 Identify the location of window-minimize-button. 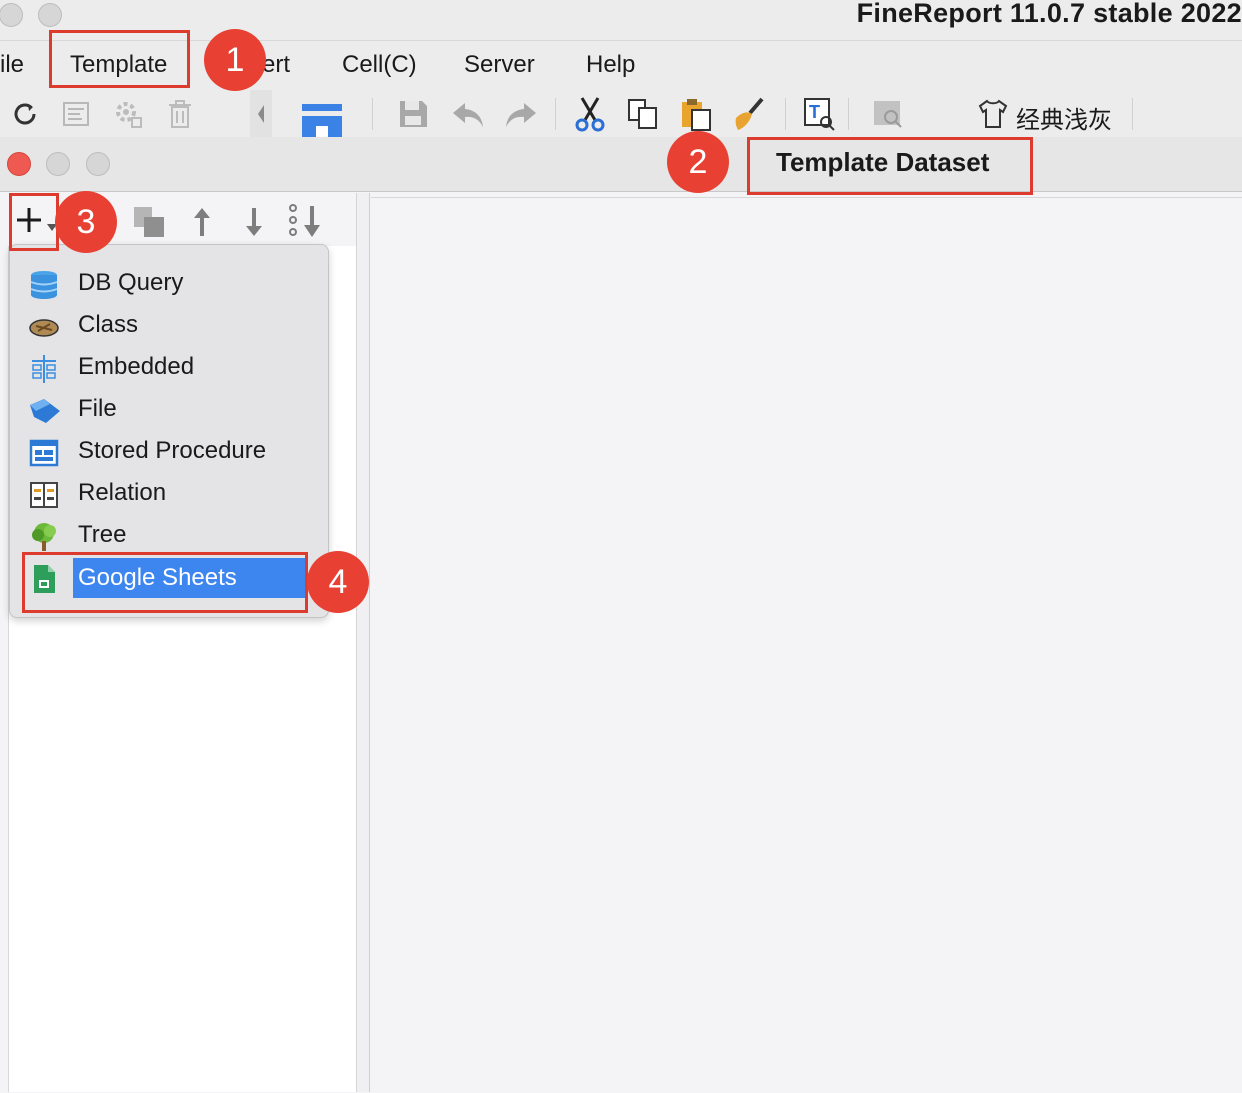
(50, 15).